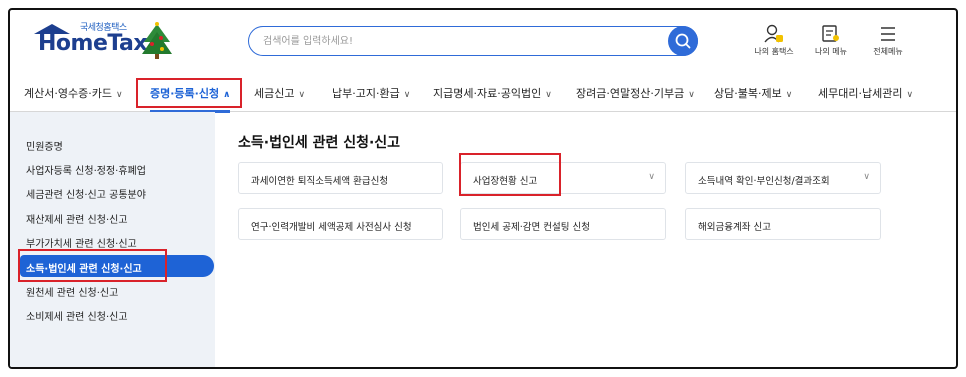  Describe the element at coordinates (189, 93) in the screenshot. I see `highlight-box-nav` at that location.